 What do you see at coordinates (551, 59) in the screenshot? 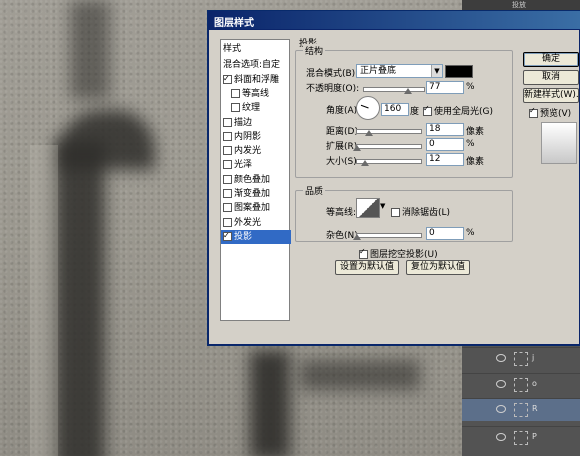
I see `ok-button: 确定` at bounding box center [551, 59].